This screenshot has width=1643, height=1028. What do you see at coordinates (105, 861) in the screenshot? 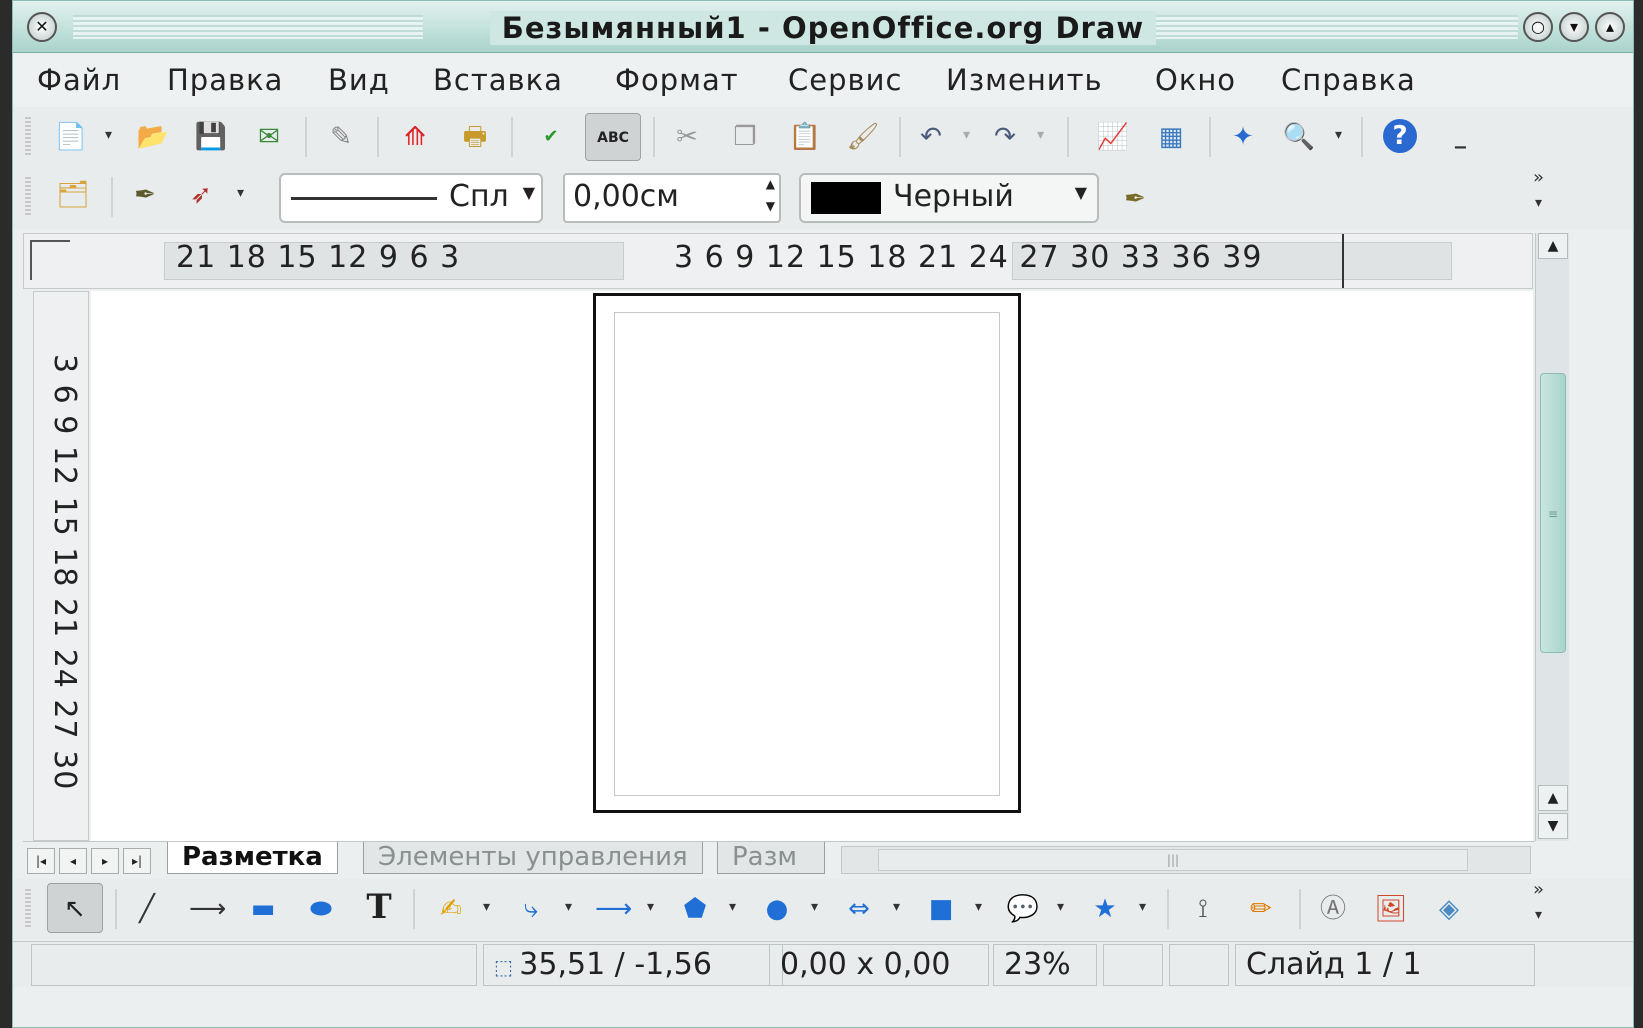
I see `next-tab-icon: ▸` at bounding box center [105, 861].